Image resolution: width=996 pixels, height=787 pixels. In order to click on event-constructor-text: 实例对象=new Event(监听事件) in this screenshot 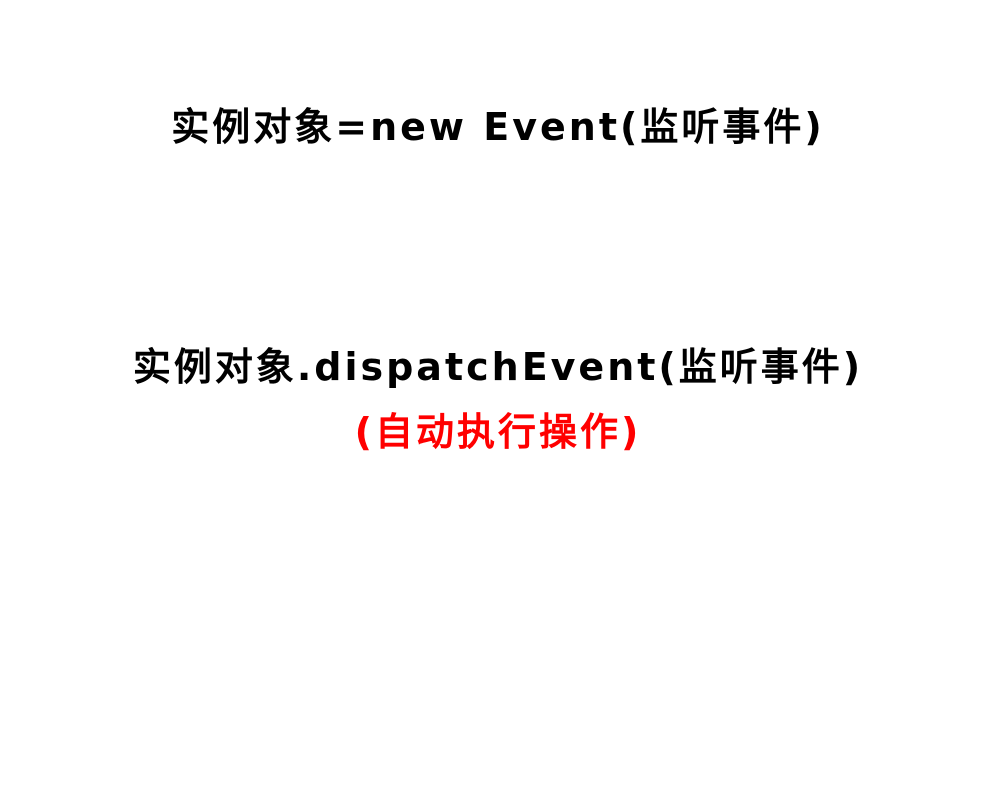, I will do `click(498, 127)`.